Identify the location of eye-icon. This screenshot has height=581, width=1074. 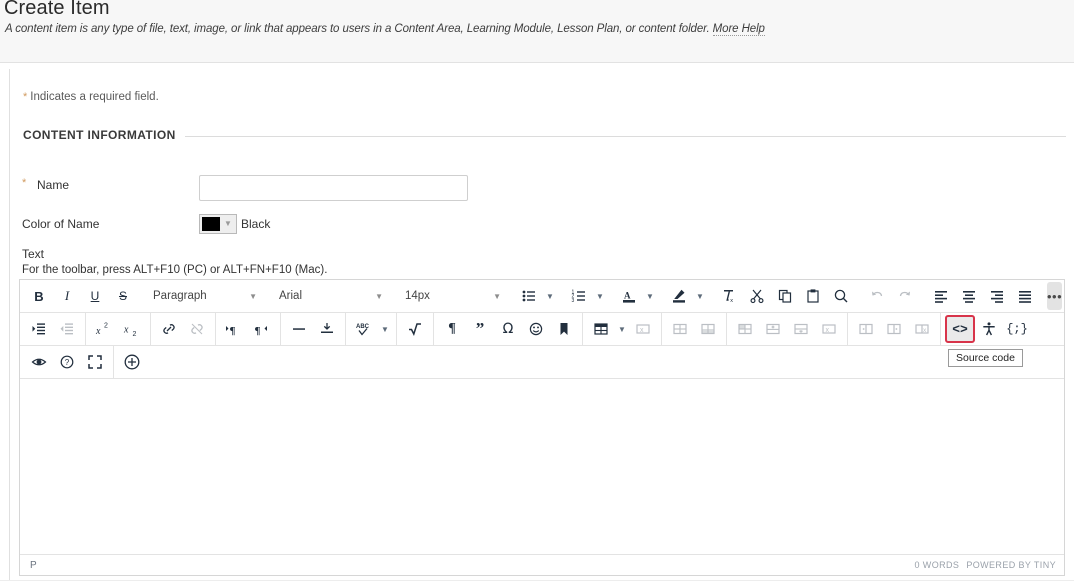
(39, 362).